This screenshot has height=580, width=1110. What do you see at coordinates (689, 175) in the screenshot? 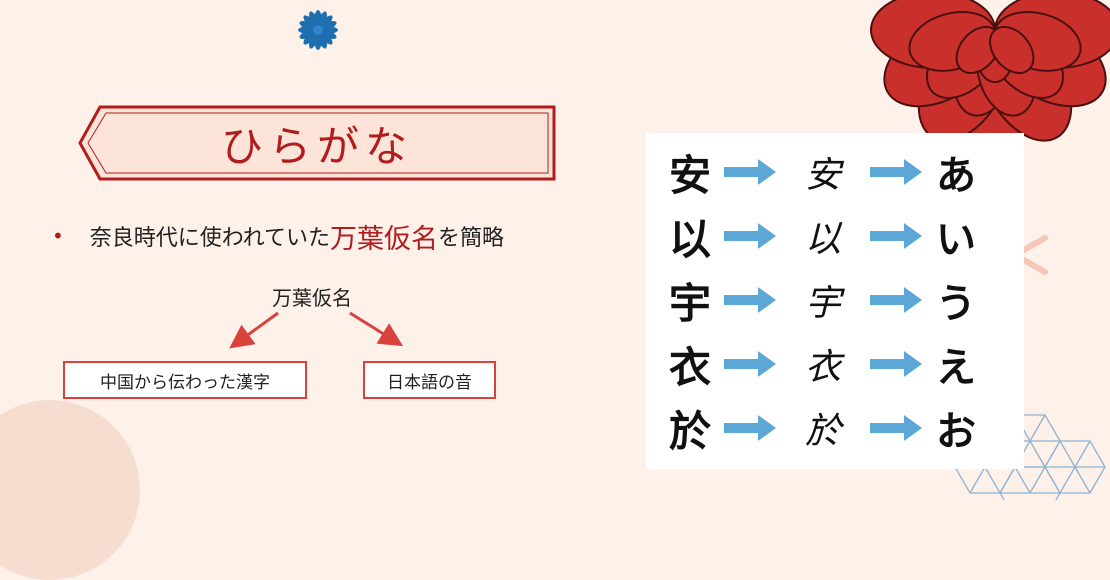
I see `kanji-char: 安` at bounding box center [689, 175].